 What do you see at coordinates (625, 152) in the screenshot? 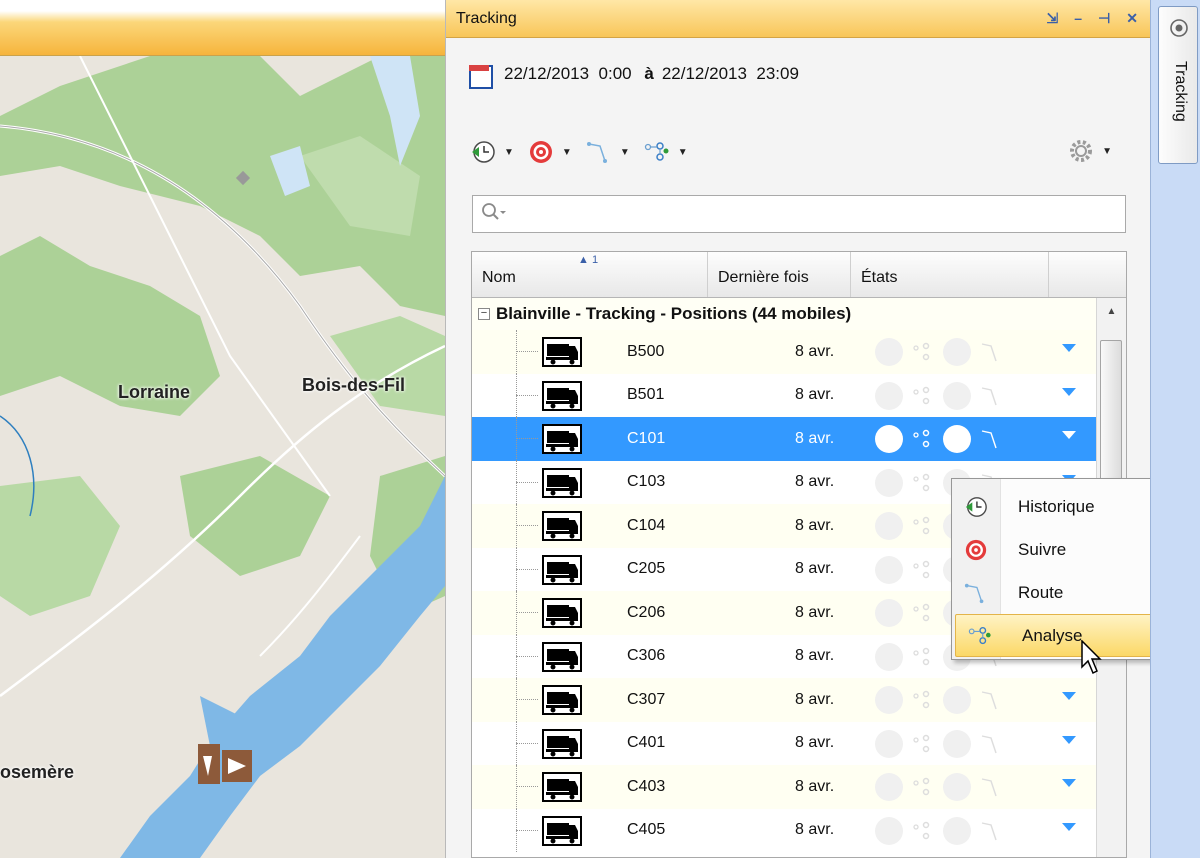
I see `route-dropdown-caret: ▼` at bounding box center [625, 152].